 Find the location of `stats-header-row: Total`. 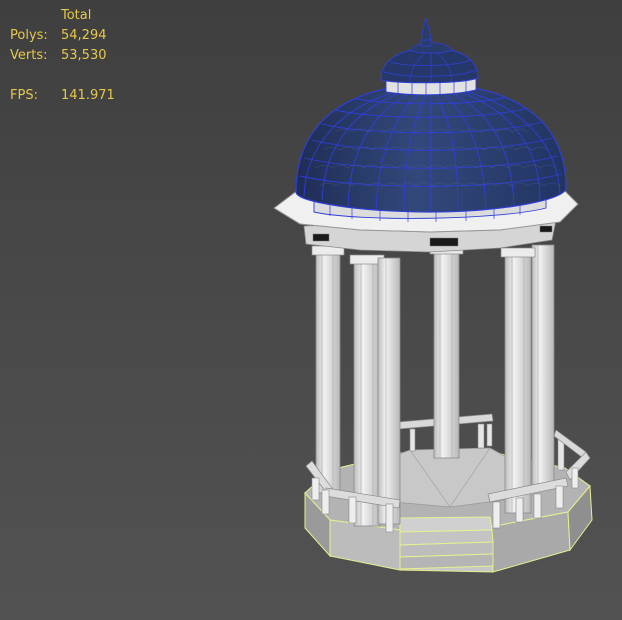

stats-header-row: Total is located at coordinates (62, 16).